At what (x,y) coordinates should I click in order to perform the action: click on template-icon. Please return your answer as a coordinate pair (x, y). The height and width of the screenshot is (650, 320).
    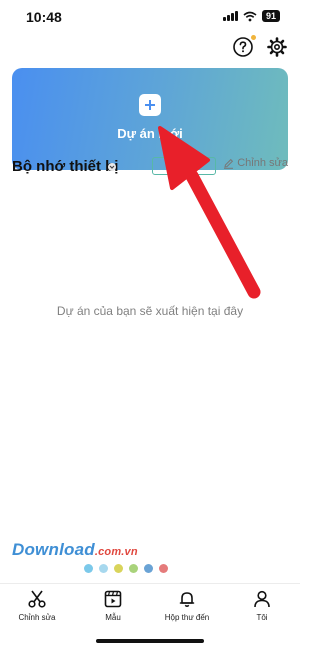
    Looking at the image, I should click on (113, 599).